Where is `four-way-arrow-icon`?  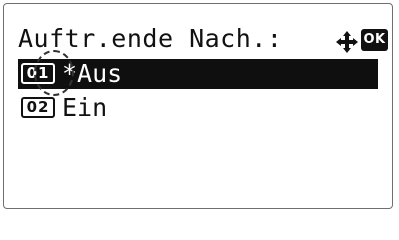 four-way-arrow-icon is located at coordinates (347, 42).